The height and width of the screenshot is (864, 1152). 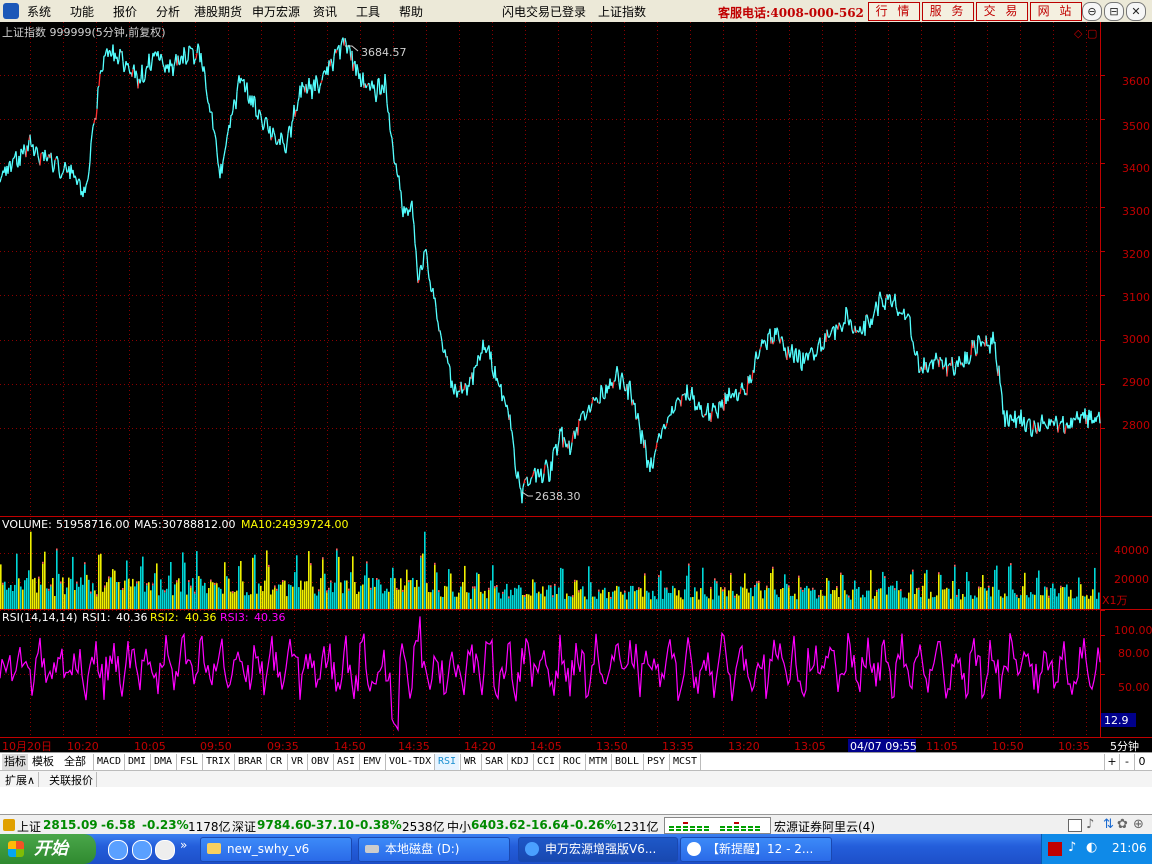 What do you see at coordinates (1056, 11) in the screenshot?
I see `website-button: 网 站` at bounding box center [1056, 11].